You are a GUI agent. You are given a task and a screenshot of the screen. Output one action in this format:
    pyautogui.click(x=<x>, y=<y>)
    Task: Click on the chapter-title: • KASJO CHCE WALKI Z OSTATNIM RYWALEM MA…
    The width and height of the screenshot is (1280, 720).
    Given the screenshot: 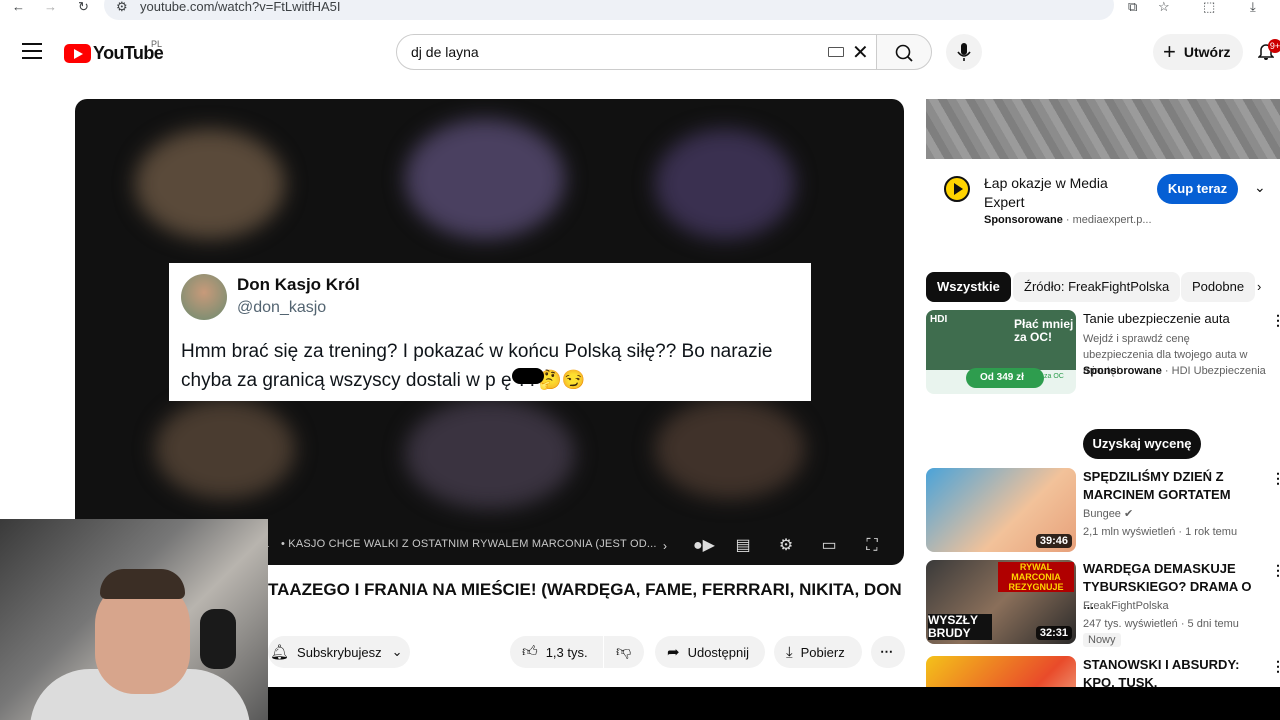 What is the action you would take?
    pyautogui.click(x=469, y=544)
    